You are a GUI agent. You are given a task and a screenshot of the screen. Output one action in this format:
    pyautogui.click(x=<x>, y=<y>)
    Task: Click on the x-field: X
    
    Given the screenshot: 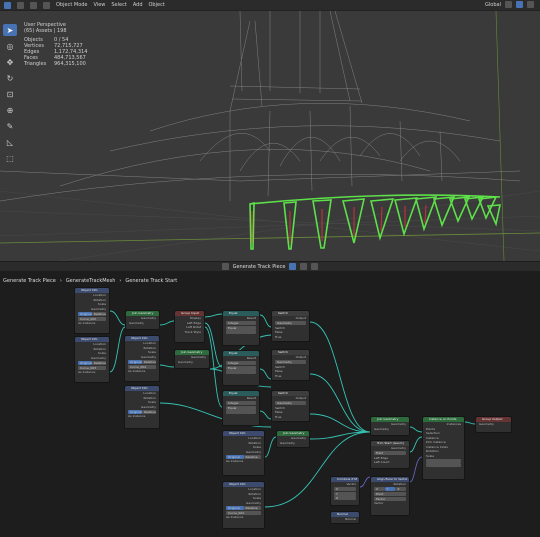 What is the action you would take?
    pyautogui.click(x=345, y=489)
    